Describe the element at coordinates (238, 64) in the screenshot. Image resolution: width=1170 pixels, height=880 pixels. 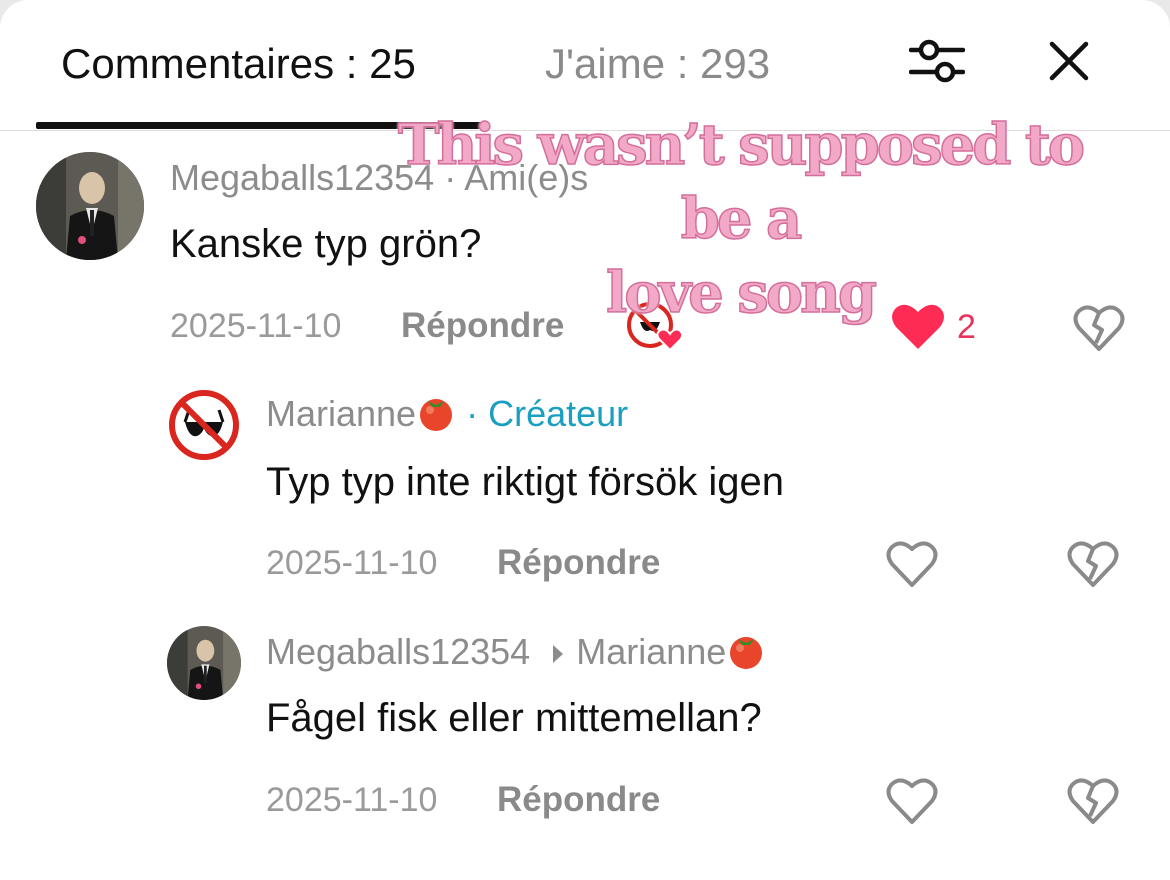
I see `tab-comments: Commentaires : 25` at that location.